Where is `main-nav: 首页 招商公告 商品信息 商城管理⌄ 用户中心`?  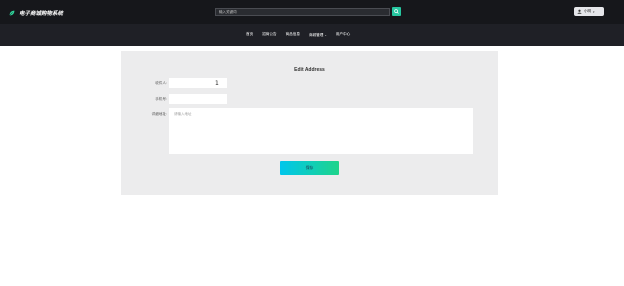
main-nav: 首页 招商公告 商品信息 商城管理⌄ 用户中心 is located at coordinates (312, 35).